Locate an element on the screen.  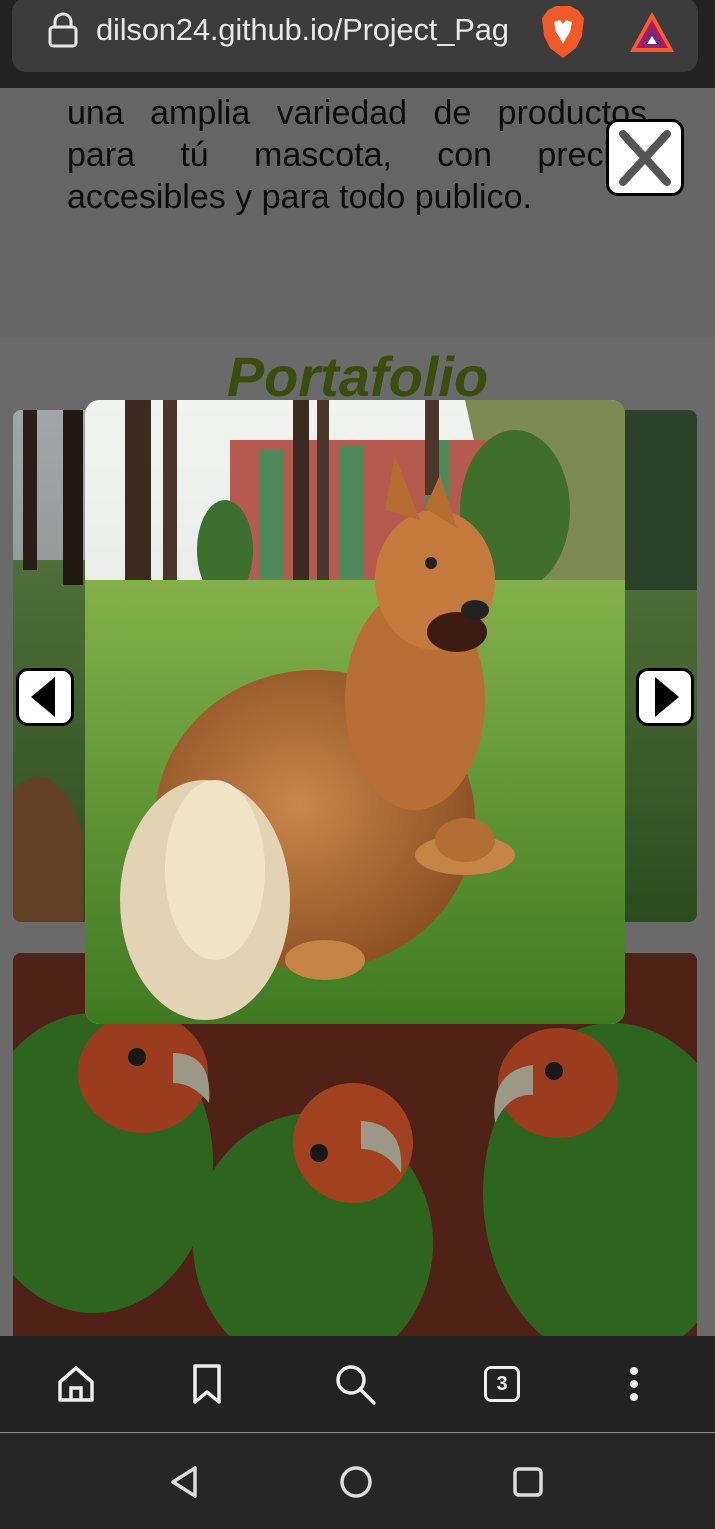
url-text: dilson24.github.io/Project_Pag is located at coordinates (302, 30).